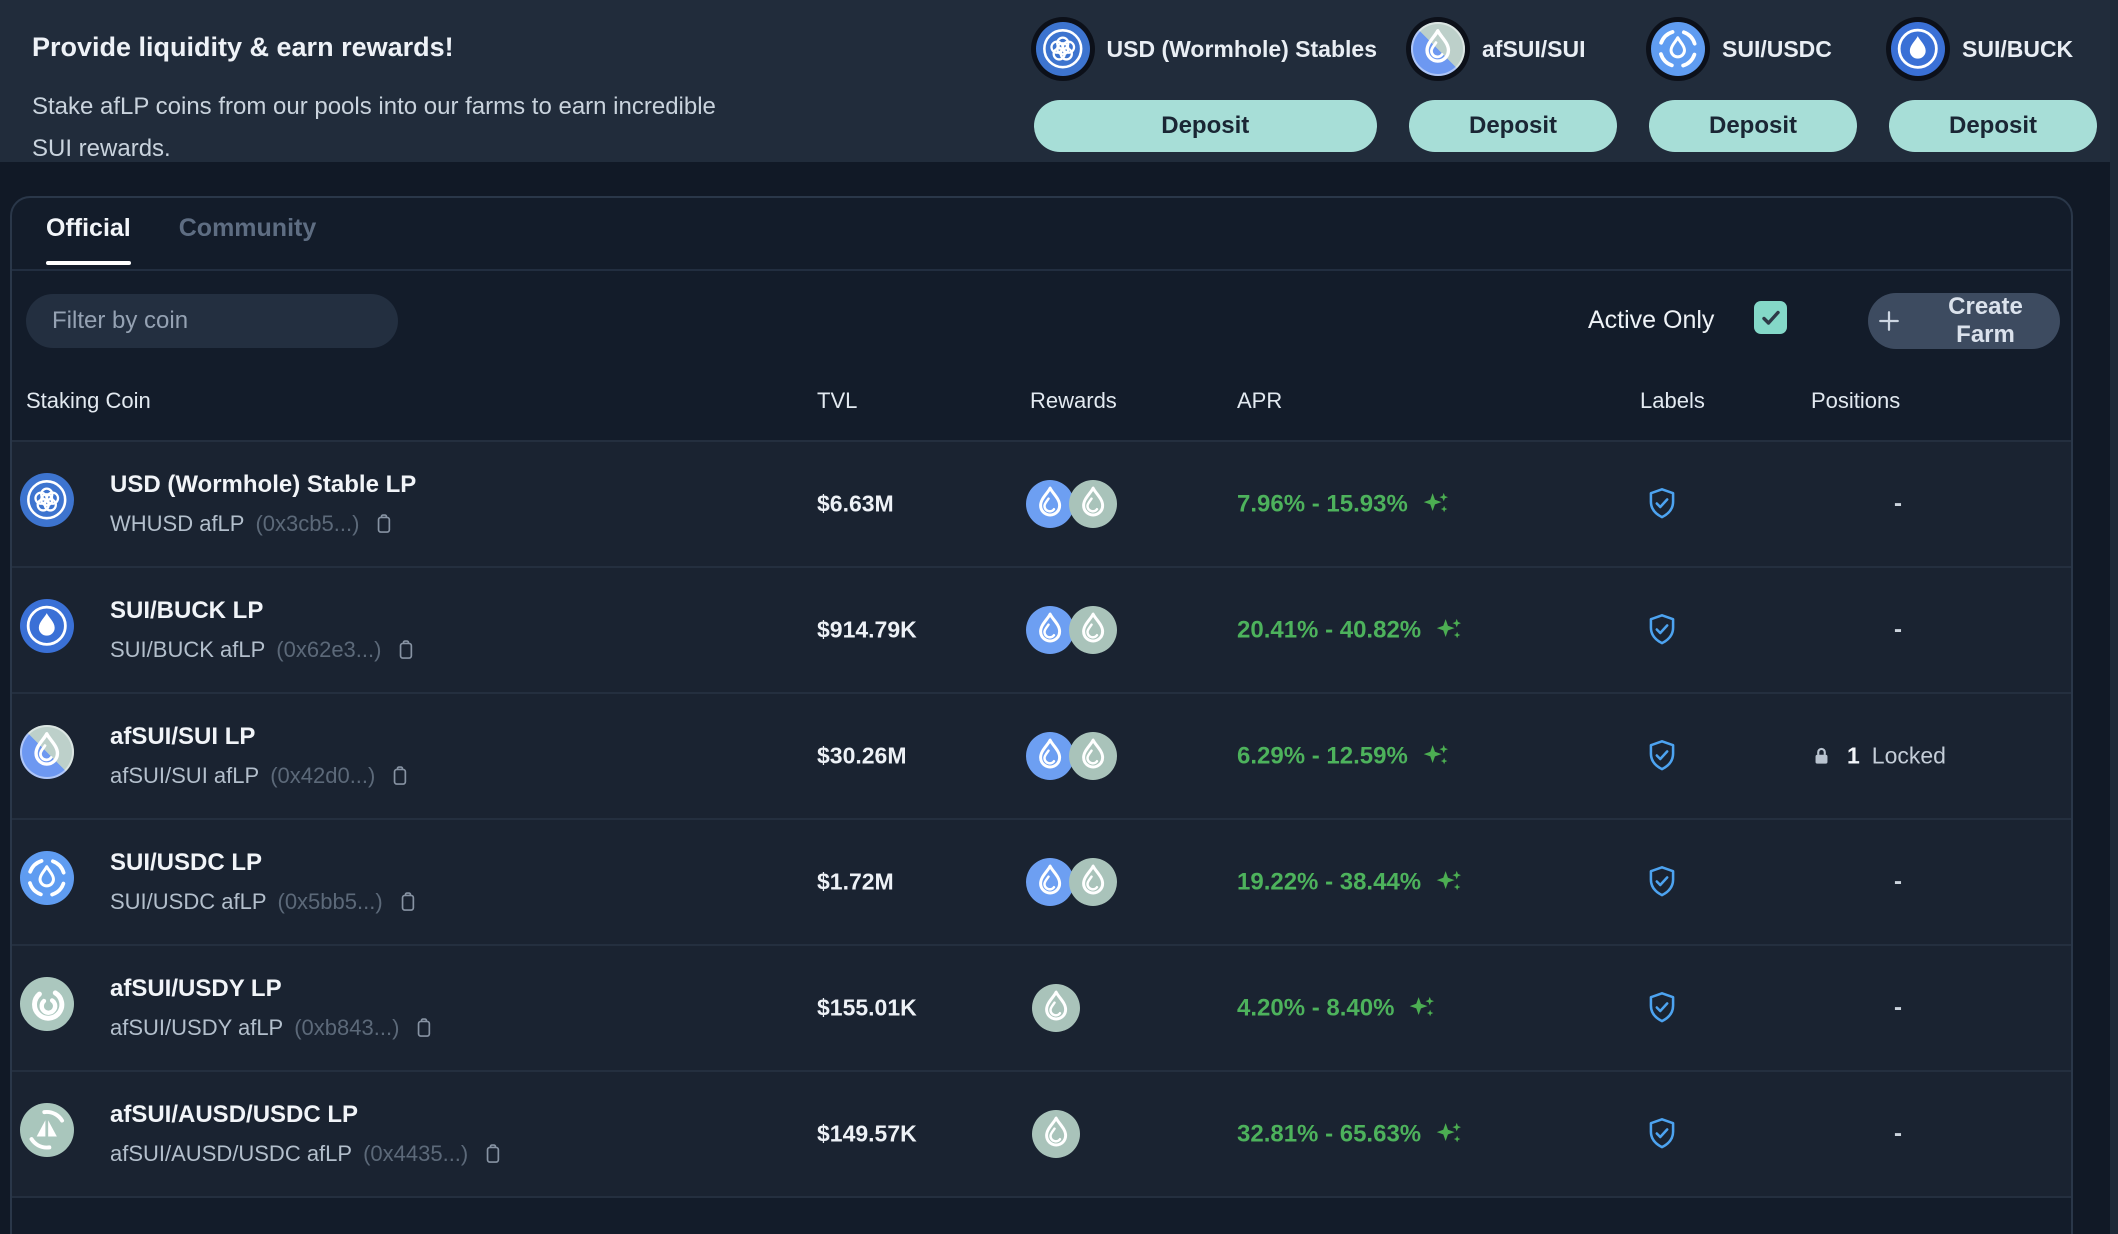 The width and height of the screenshot is (2118, 1234). I want to click on tabs-divider, so click(1041, 270).